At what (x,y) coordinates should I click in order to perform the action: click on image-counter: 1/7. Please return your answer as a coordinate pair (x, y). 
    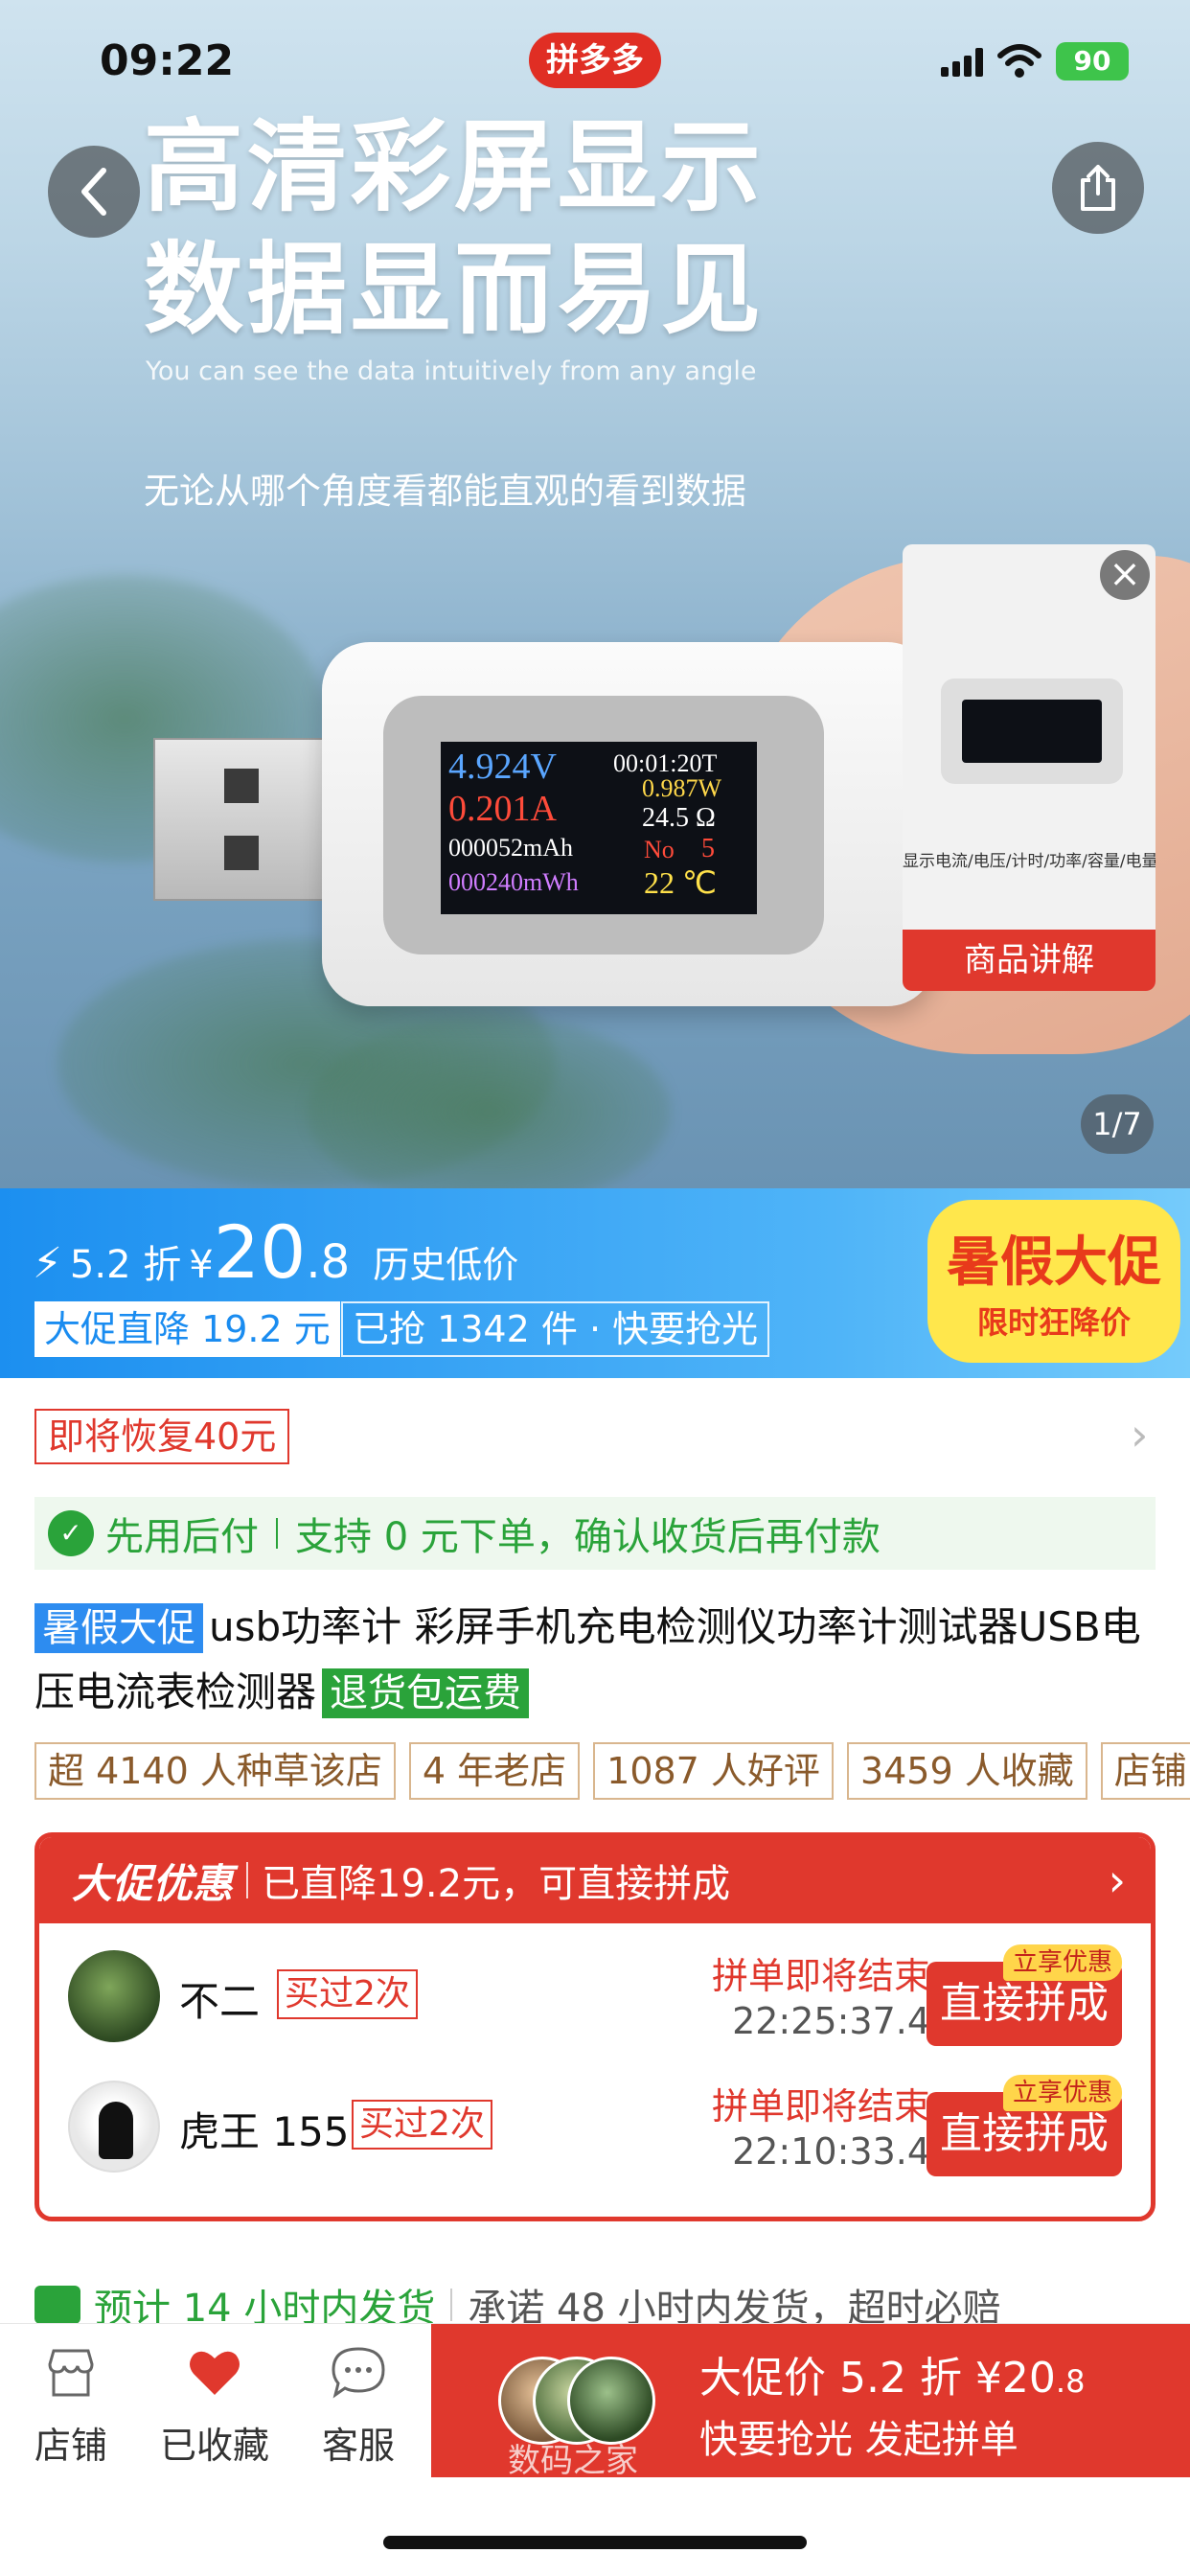
    Looking at the image, I should click on (1118, 1124).